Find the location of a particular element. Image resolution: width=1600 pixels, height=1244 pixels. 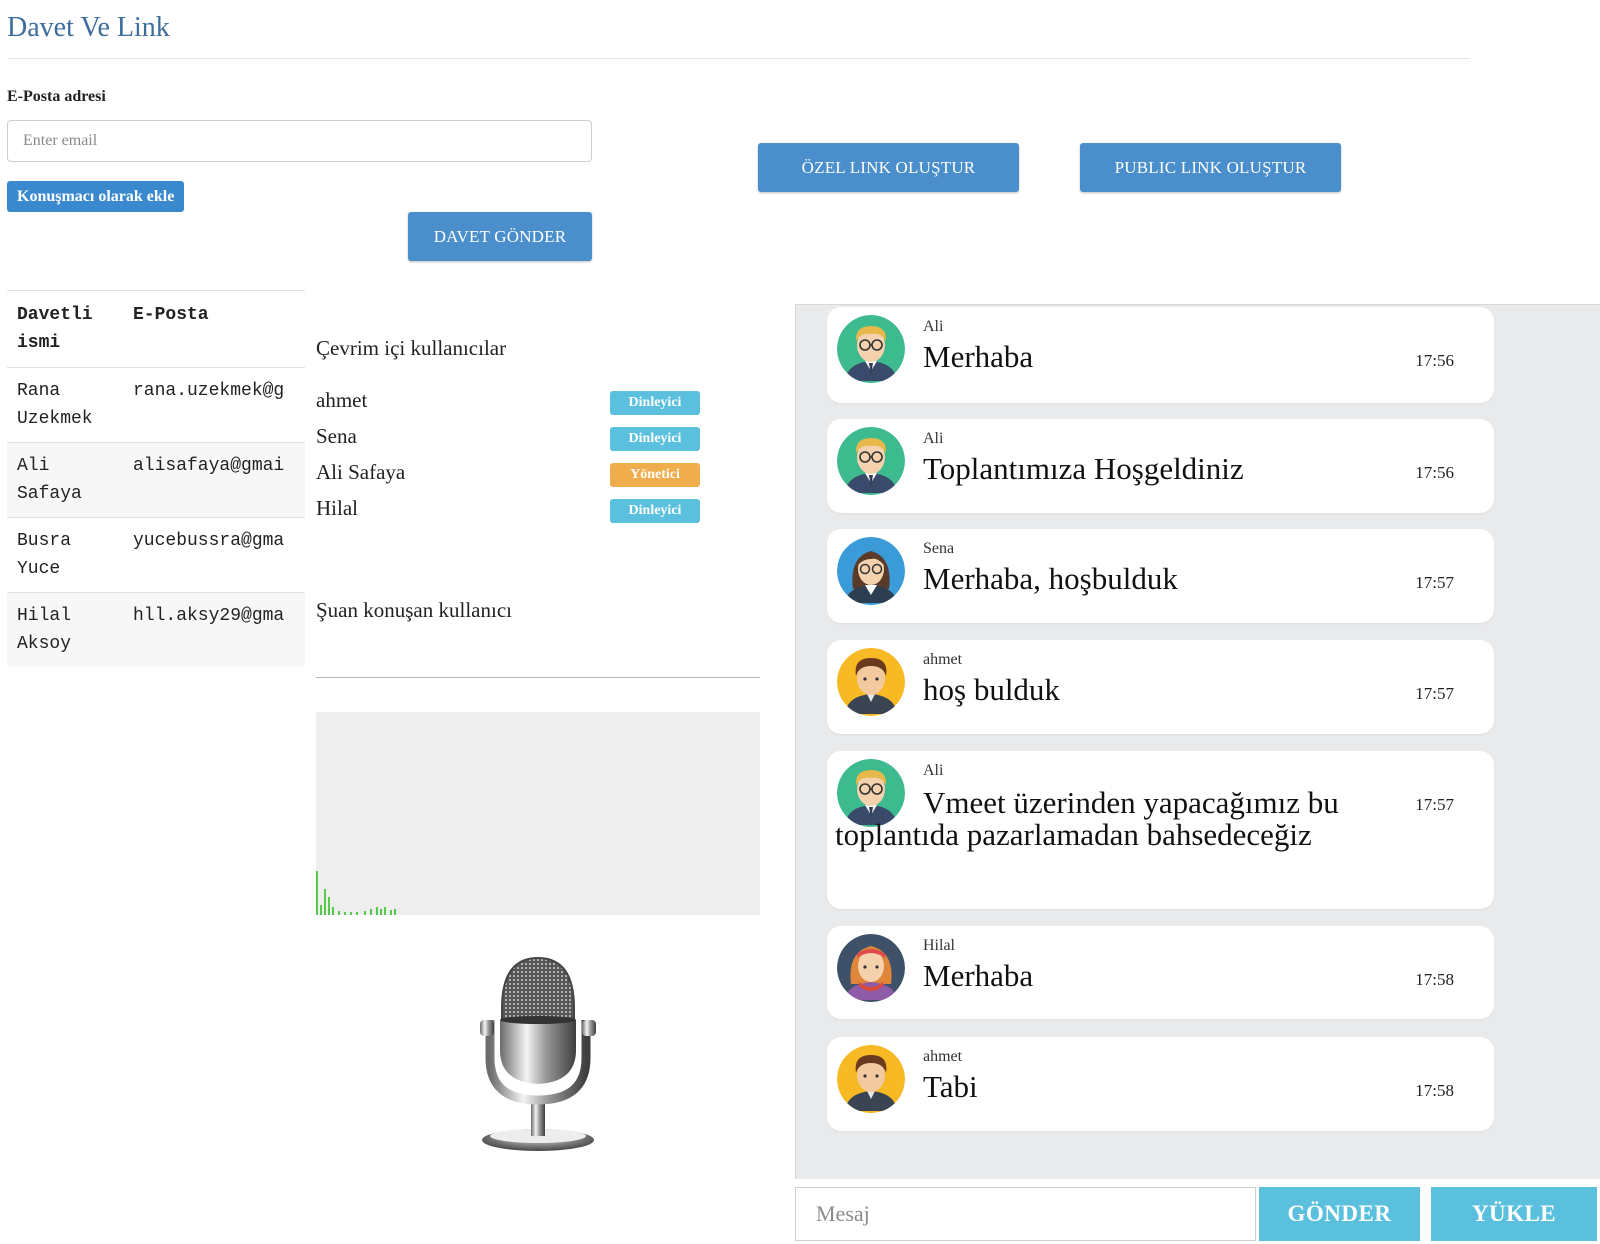

invitee-name: Hilal Aksoy is located at coordinates (65, 629).